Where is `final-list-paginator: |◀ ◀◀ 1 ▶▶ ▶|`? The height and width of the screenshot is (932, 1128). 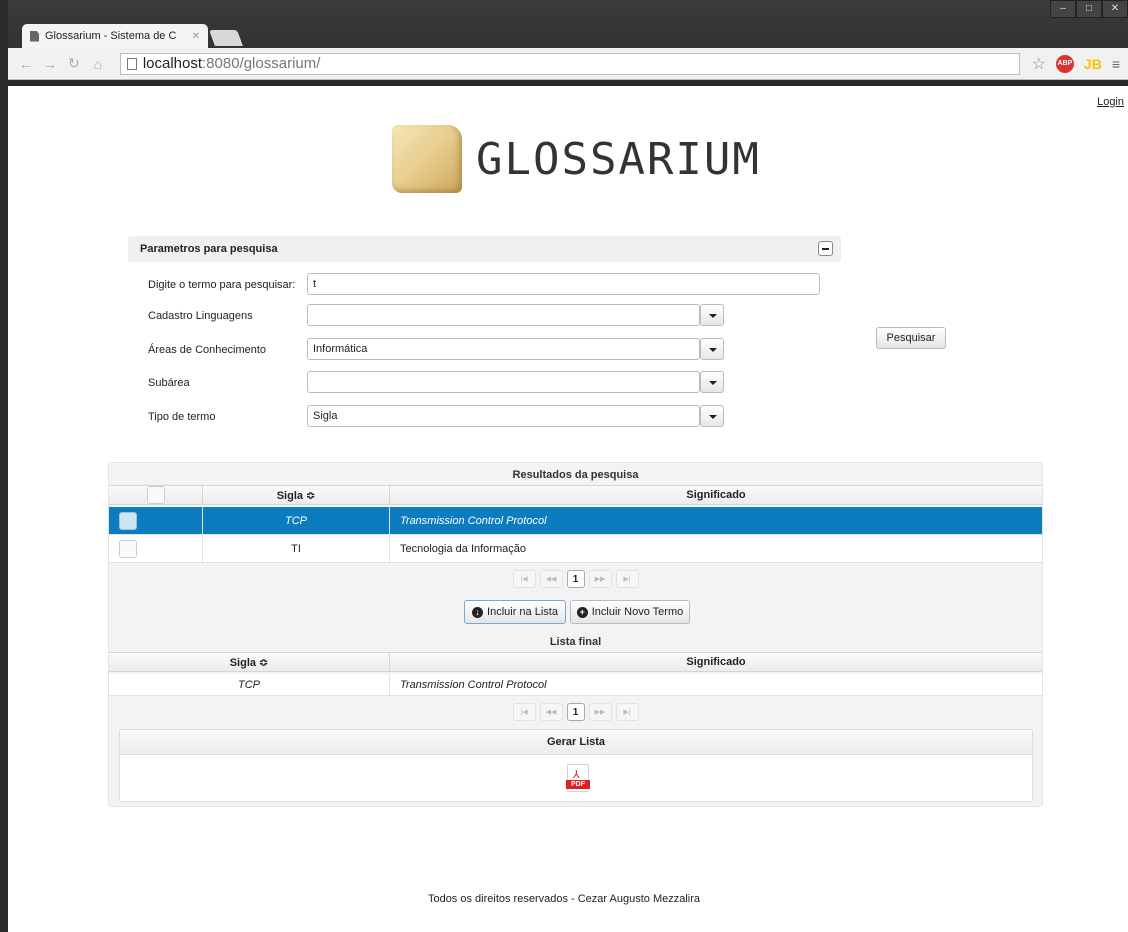
final-list-paginator: |◀ ◀◀ 1 ▶▶ ▶| is located at coordinates (575, 712).